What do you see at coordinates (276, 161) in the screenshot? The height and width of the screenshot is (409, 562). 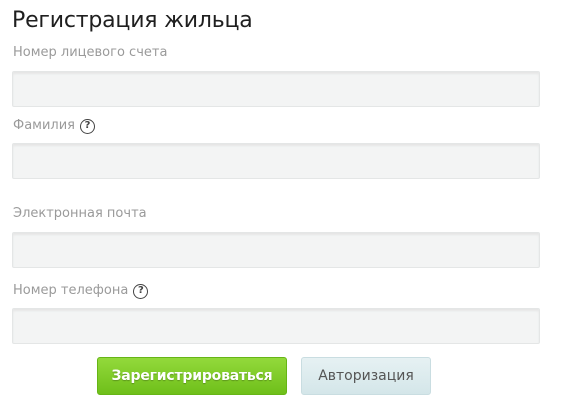 I see `surname-input` at bounding box center [276, 161].